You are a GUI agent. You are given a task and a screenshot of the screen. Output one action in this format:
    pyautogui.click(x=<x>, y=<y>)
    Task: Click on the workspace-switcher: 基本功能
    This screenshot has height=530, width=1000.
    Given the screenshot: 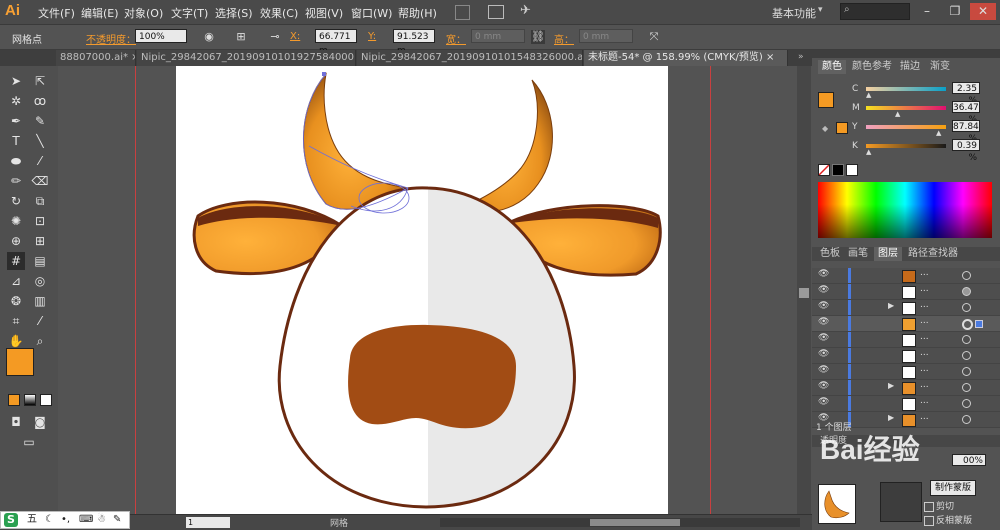 What is the action you would take?
    pyautogui.click(x=794, y=13)
    